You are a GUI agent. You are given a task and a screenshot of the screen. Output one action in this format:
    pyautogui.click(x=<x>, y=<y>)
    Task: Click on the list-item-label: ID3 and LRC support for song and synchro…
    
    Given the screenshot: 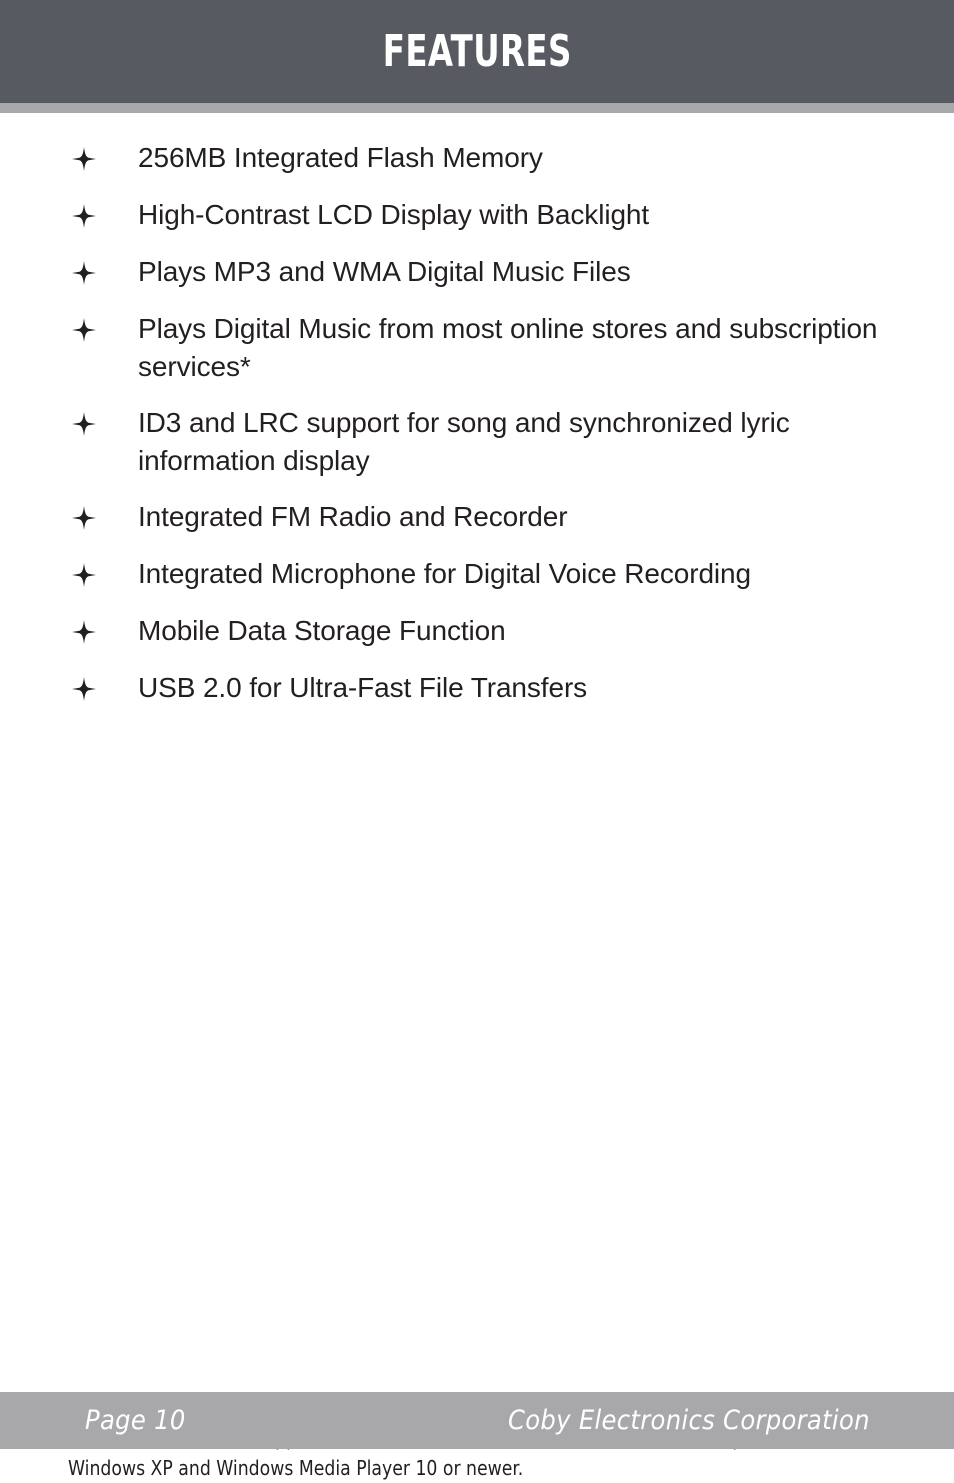 What is the action you would take?
    pyautogui.click(x=464, y=441)
    